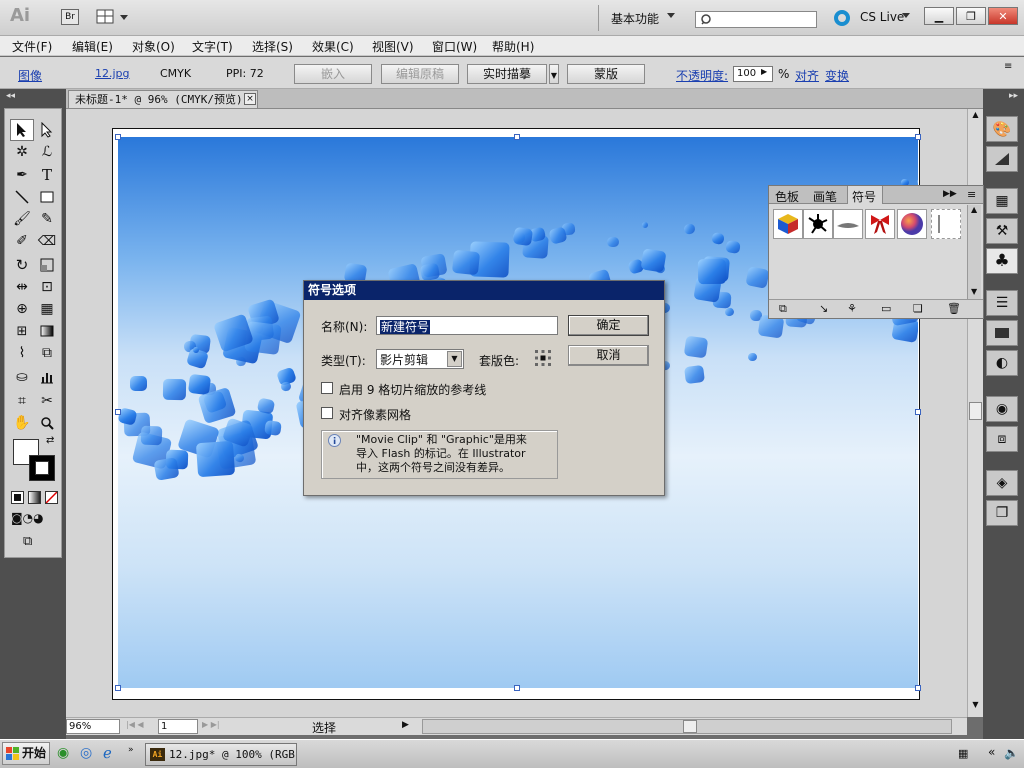  What do you see at coordinates (1003, 16) in the screenshot?
I see `close-button: ✕` at bounding box center [1003, 16].